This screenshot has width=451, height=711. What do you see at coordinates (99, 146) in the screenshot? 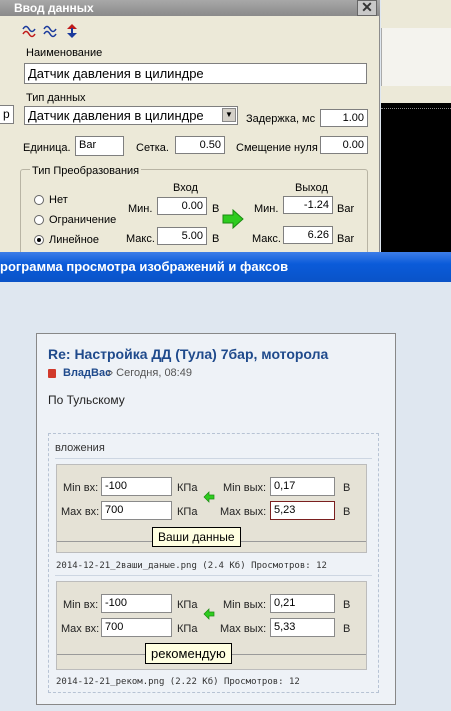
I see `unit-input: Bar` at bounding box center [99, 146].